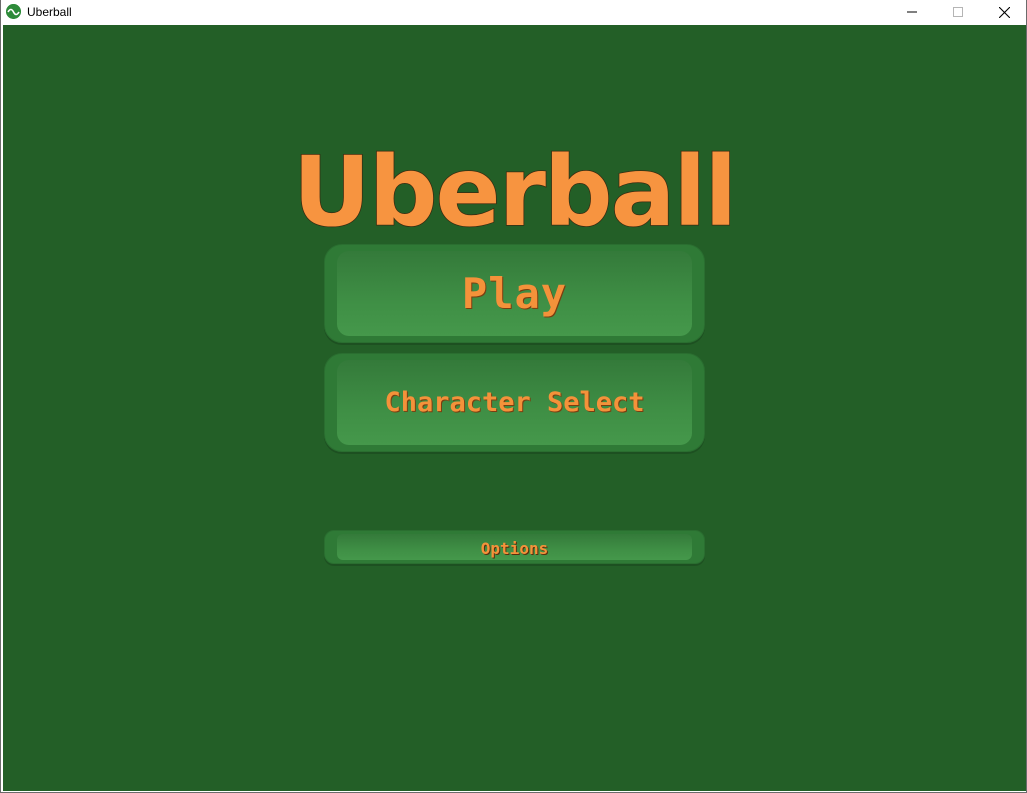  I want to click on character-select-button-label: Character Select, so click(514, 402).